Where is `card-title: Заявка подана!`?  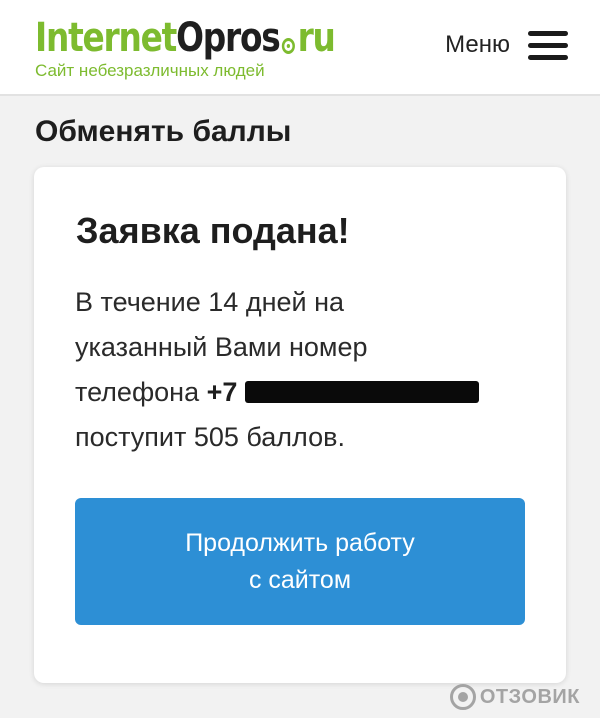
card-title: Заявка подана! is located at coordinates (213, 230).